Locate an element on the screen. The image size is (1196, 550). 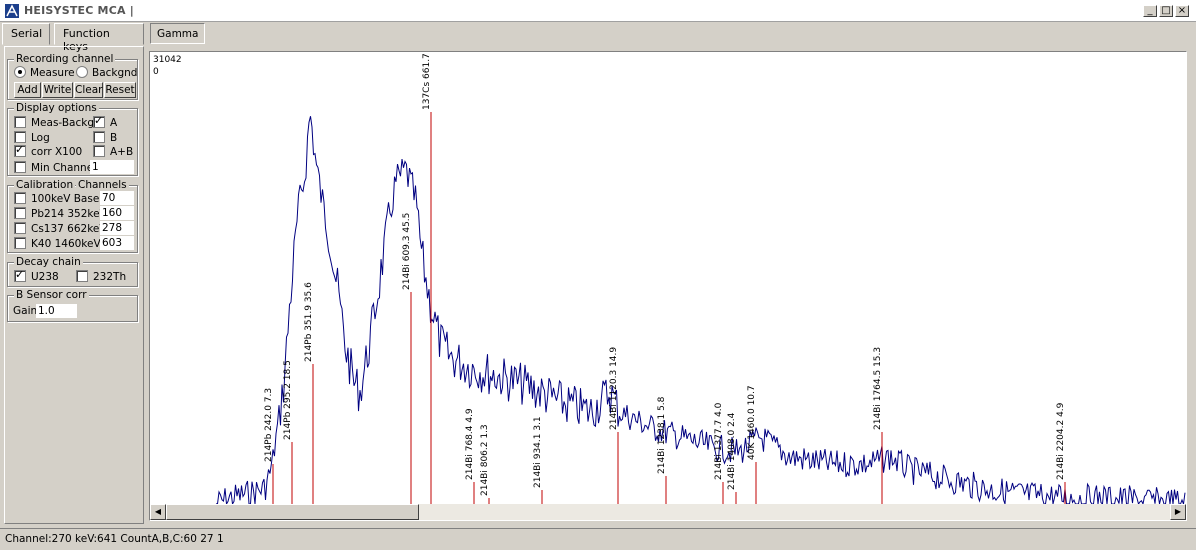
display-options-title: Display options is located at coordinates (56, 108).